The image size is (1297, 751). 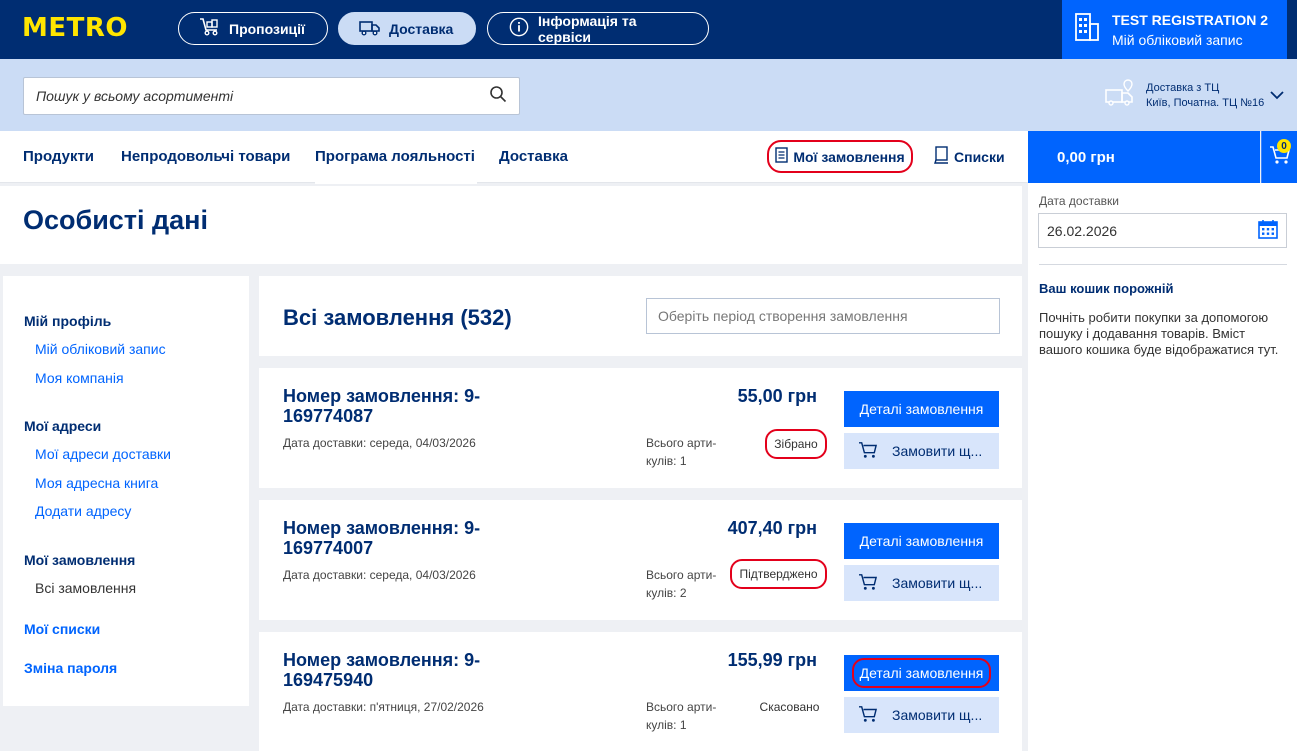 I want to click on metro-logo: METRO, so click(x=75, y=28).